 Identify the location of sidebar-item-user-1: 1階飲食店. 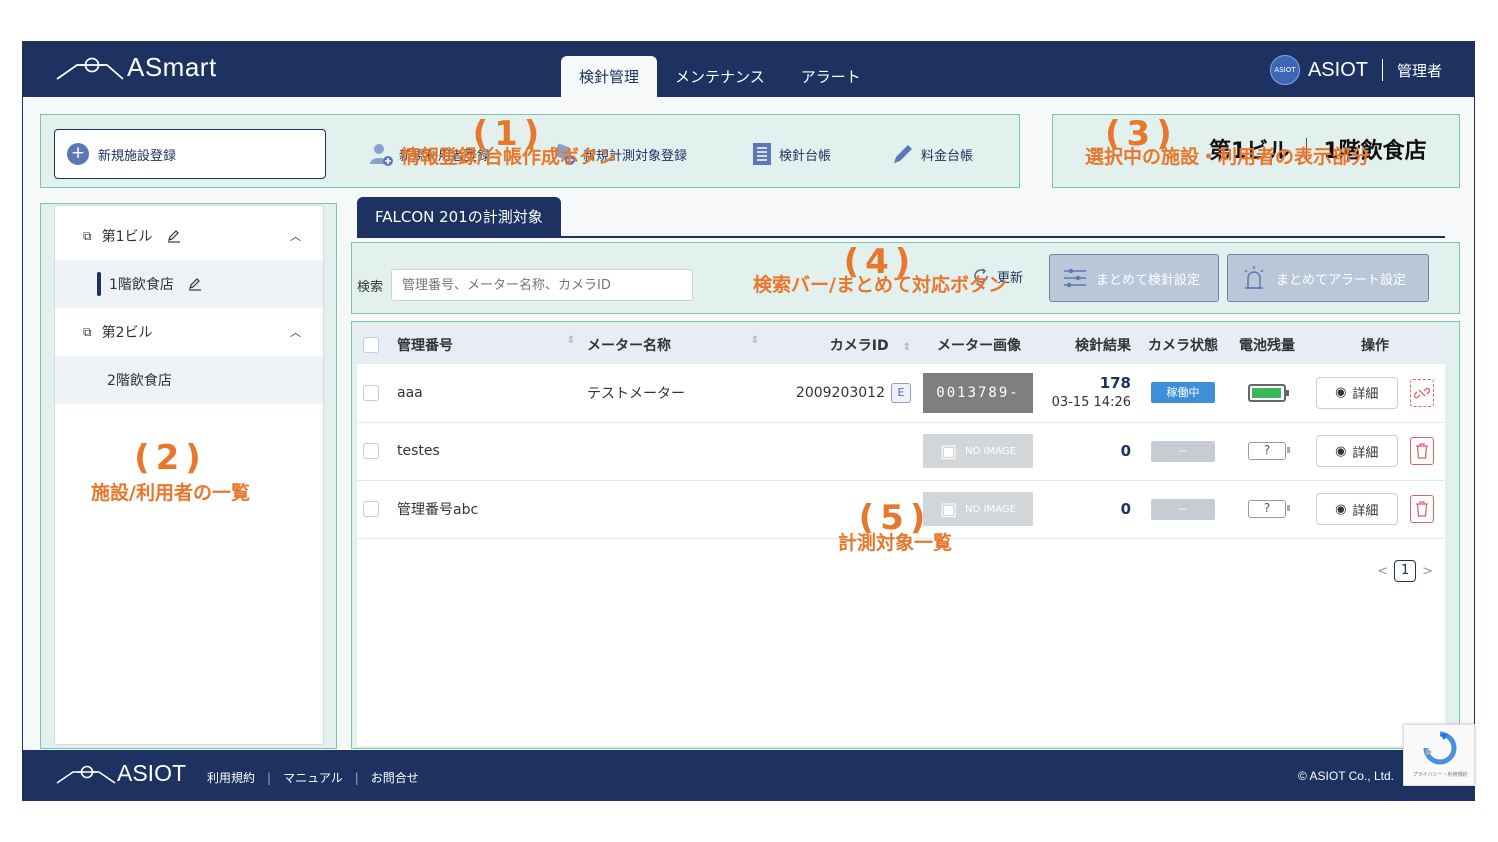
(189, 284).